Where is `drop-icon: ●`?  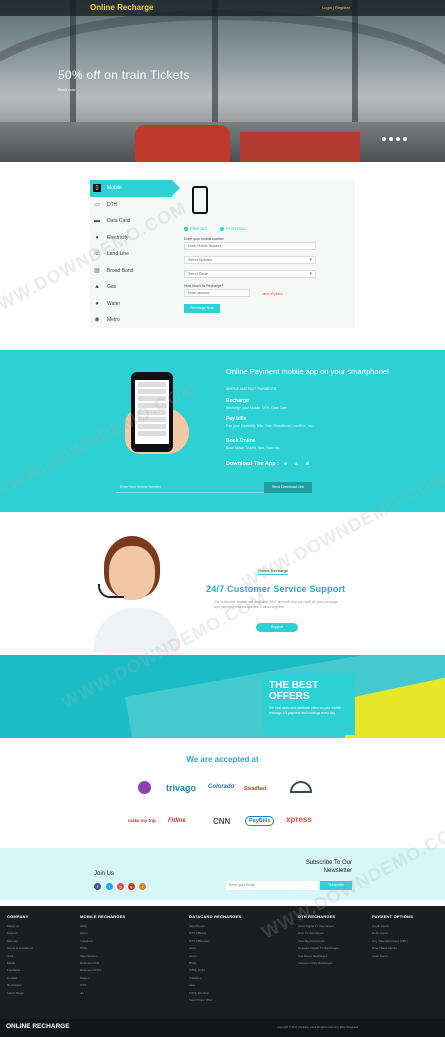 drop-icon: ● is located at coordinates (97, 303).